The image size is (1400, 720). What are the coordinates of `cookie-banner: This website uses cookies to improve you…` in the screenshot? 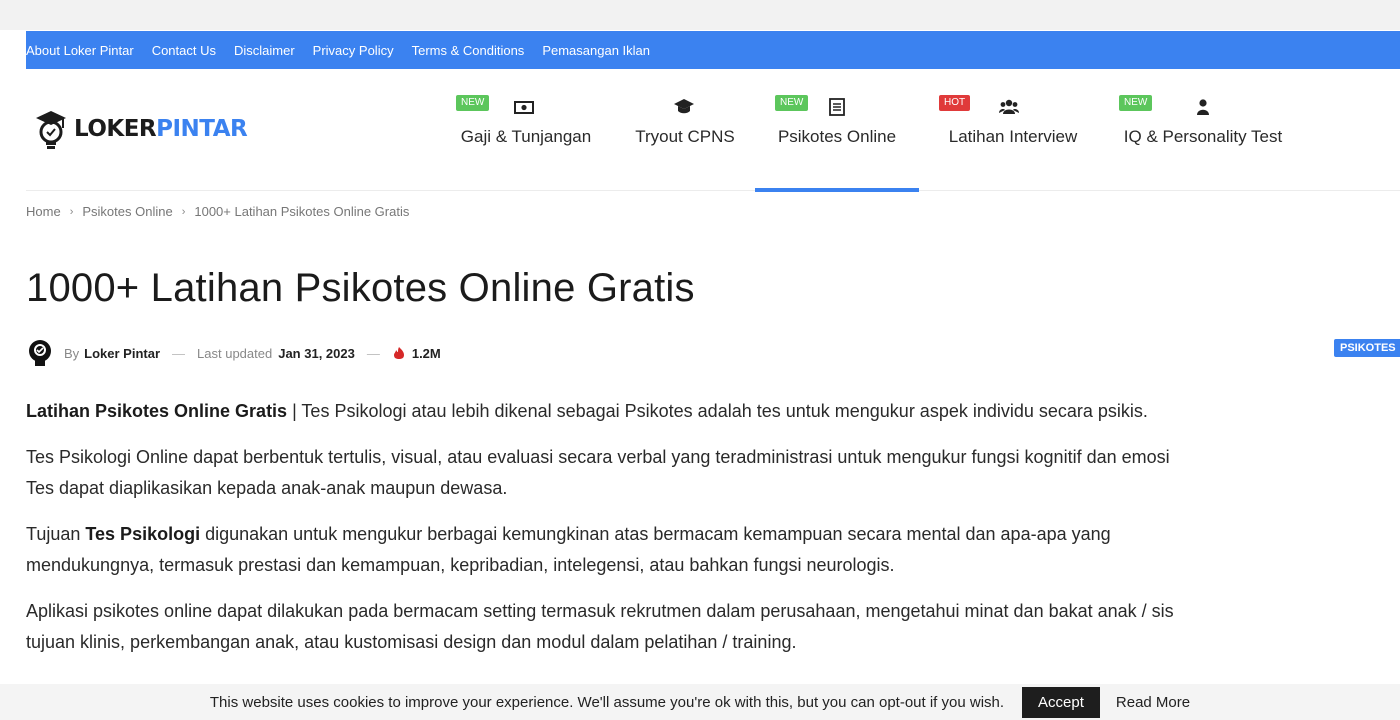 It's located at (700, 702).